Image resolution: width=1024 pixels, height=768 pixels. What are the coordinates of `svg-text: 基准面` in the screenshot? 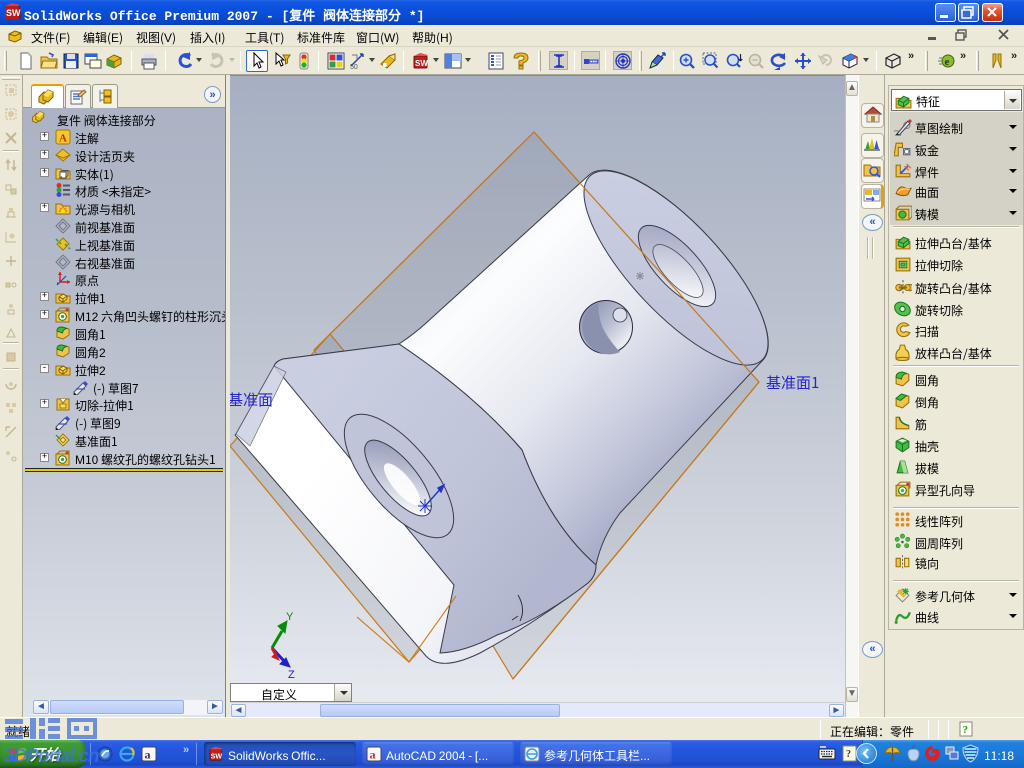 It's located at (251, 399).